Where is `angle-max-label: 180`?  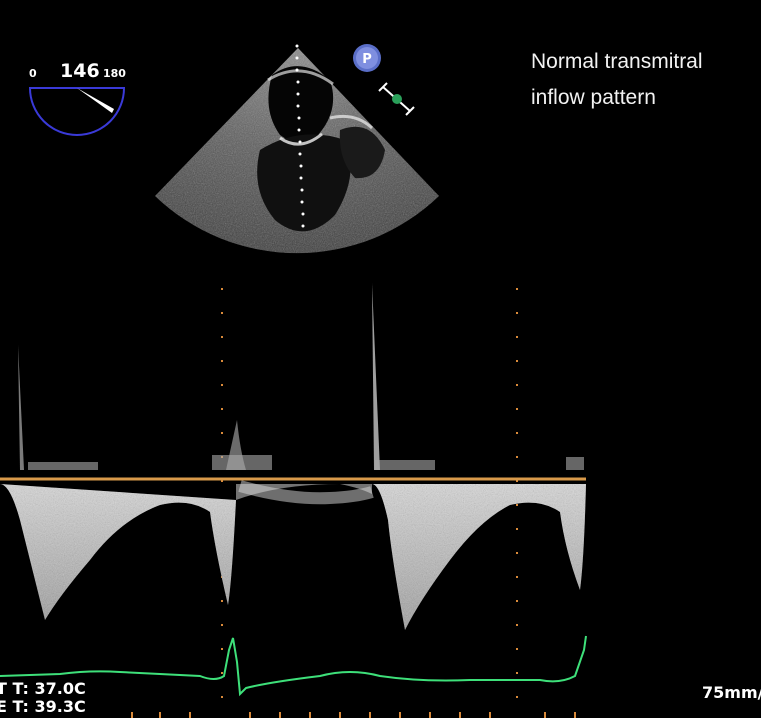 angle-max-label: 180 is located at coordinates (114, 73).